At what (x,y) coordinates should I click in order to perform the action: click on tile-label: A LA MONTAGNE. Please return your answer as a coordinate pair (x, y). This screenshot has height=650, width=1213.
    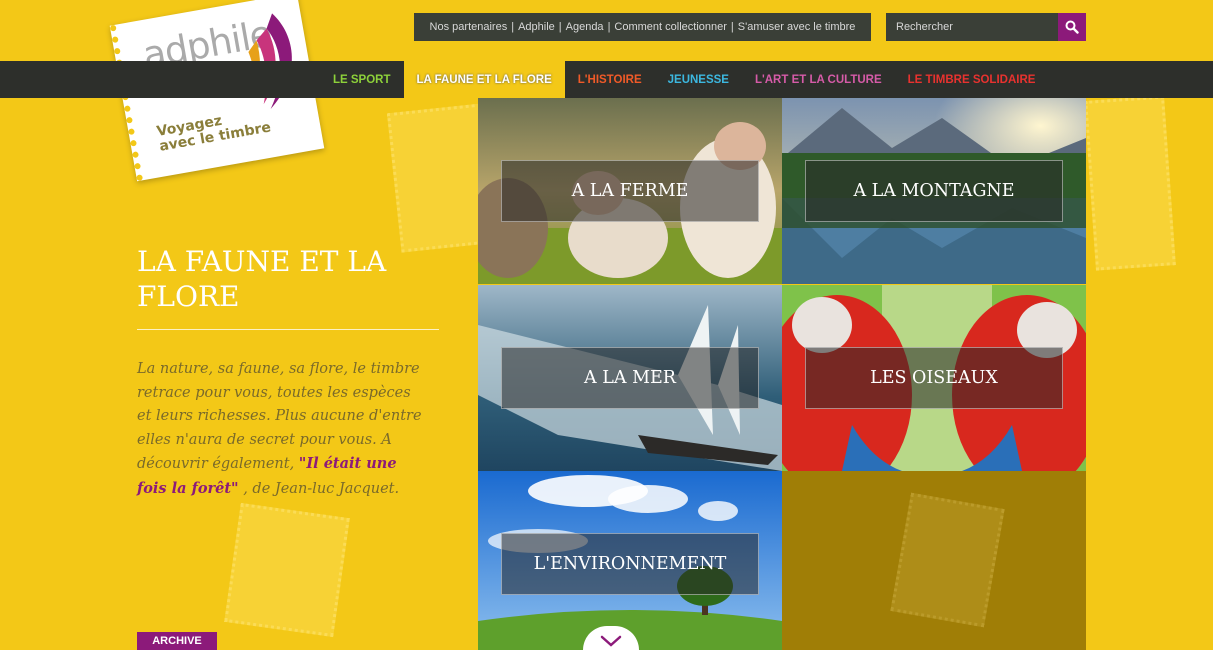
    Looking at the image, I should click on (934, 191).